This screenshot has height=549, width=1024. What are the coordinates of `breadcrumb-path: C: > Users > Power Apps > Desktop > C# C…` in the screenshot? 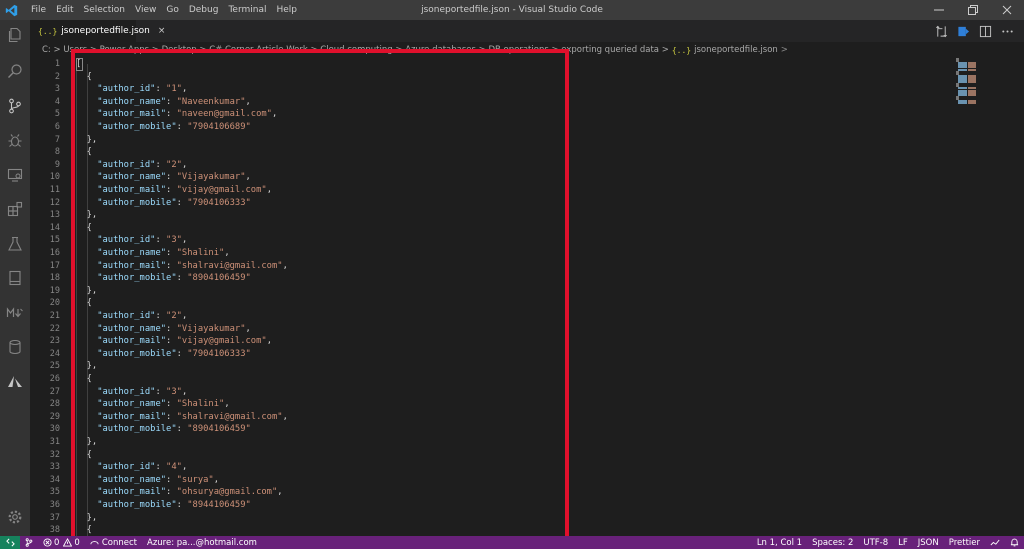 It's located at (355, 50).